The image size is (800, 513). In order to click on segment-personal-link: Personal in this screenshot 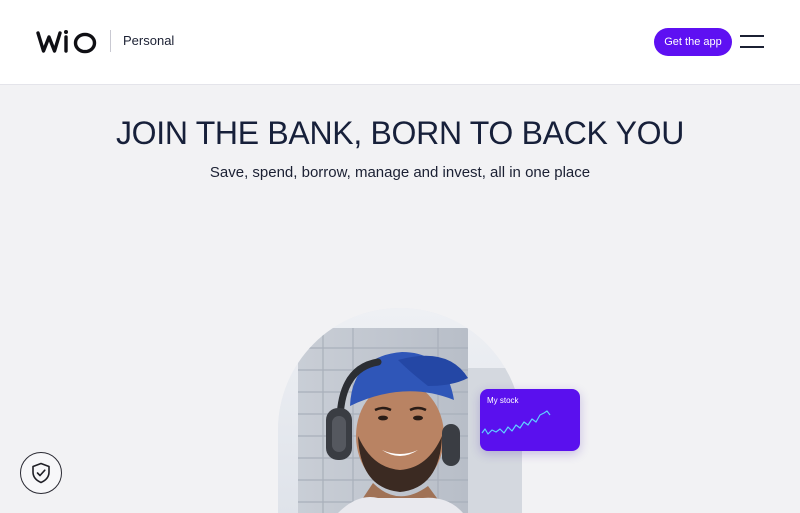, I will do `click(148, 40)`.